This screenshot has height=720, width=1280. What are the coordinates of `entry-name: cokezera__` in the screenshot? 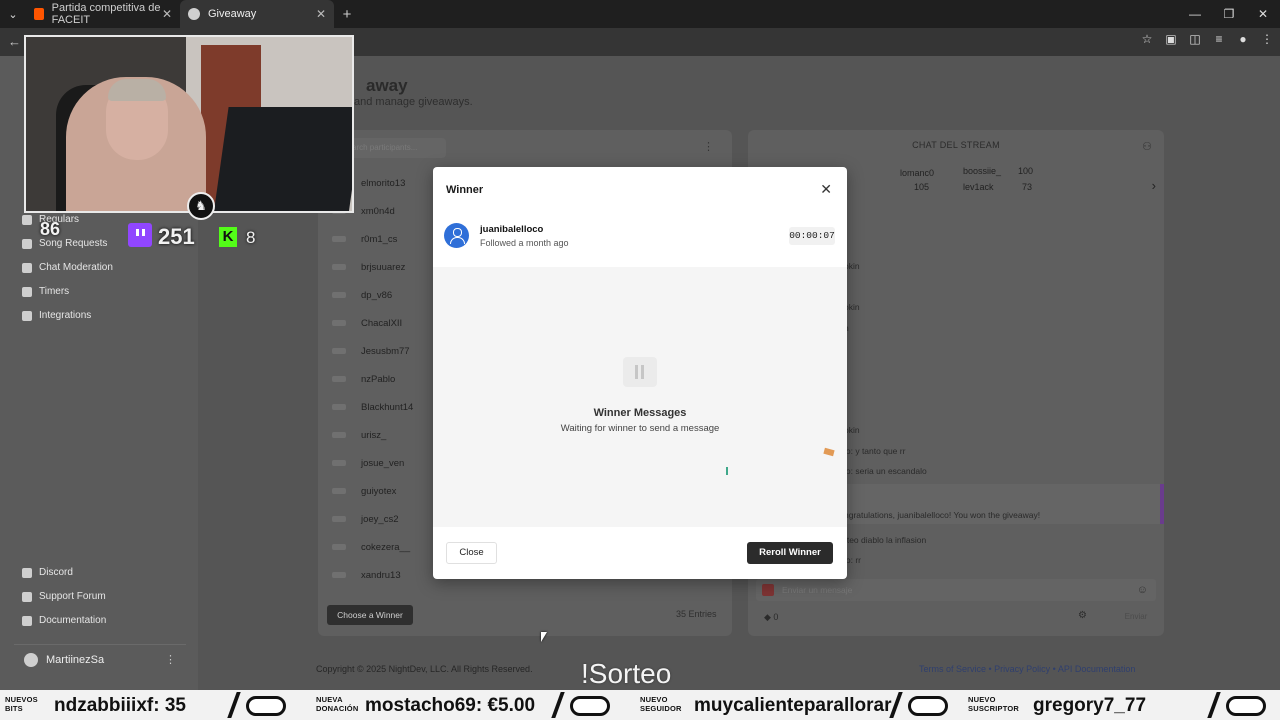 It's located at (386, 547).